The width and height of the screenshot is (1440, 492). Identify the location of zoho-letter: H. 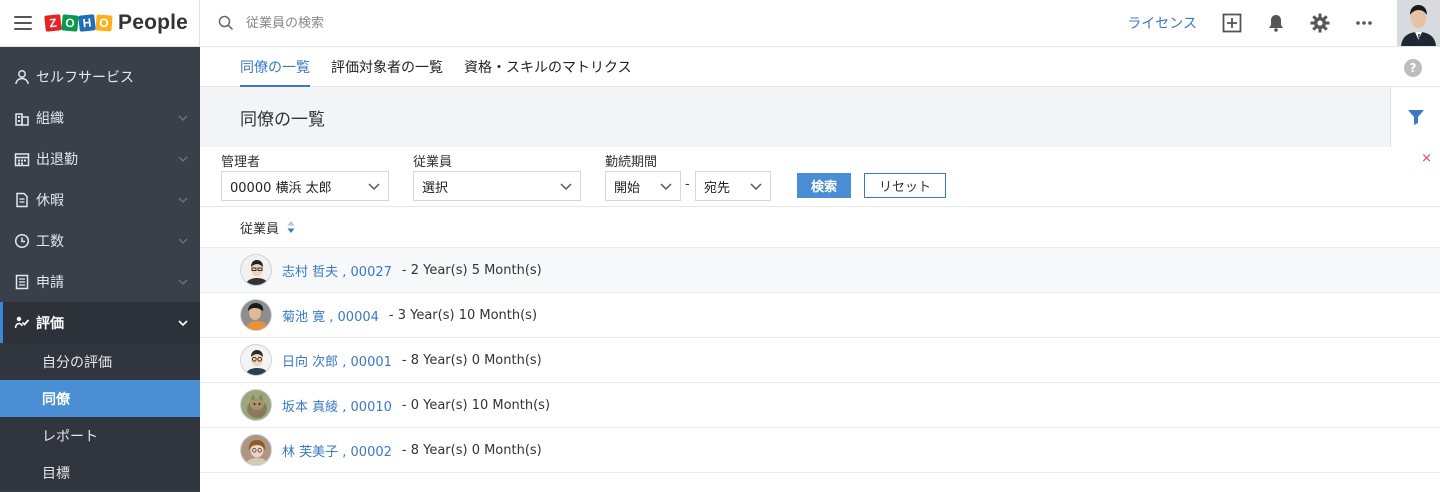
(87, 23).